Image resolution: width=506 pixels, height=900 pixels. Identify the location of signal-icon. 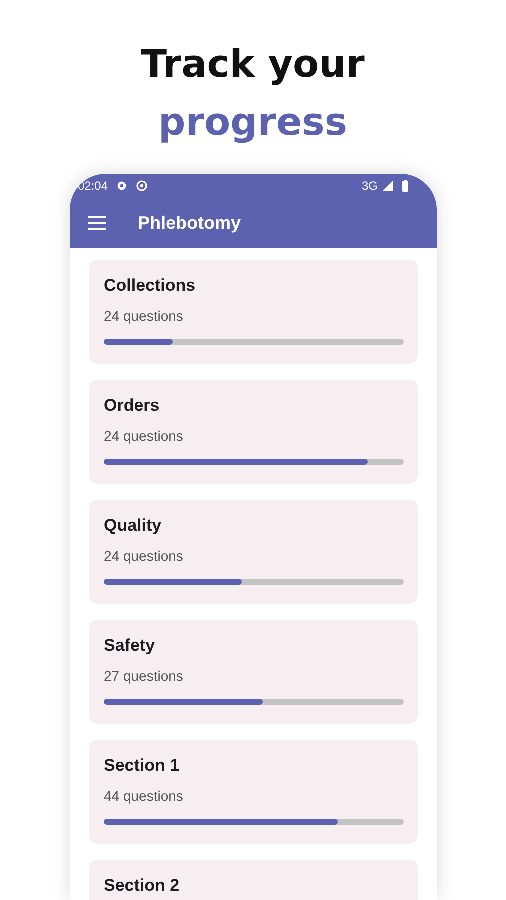
(388, 186).